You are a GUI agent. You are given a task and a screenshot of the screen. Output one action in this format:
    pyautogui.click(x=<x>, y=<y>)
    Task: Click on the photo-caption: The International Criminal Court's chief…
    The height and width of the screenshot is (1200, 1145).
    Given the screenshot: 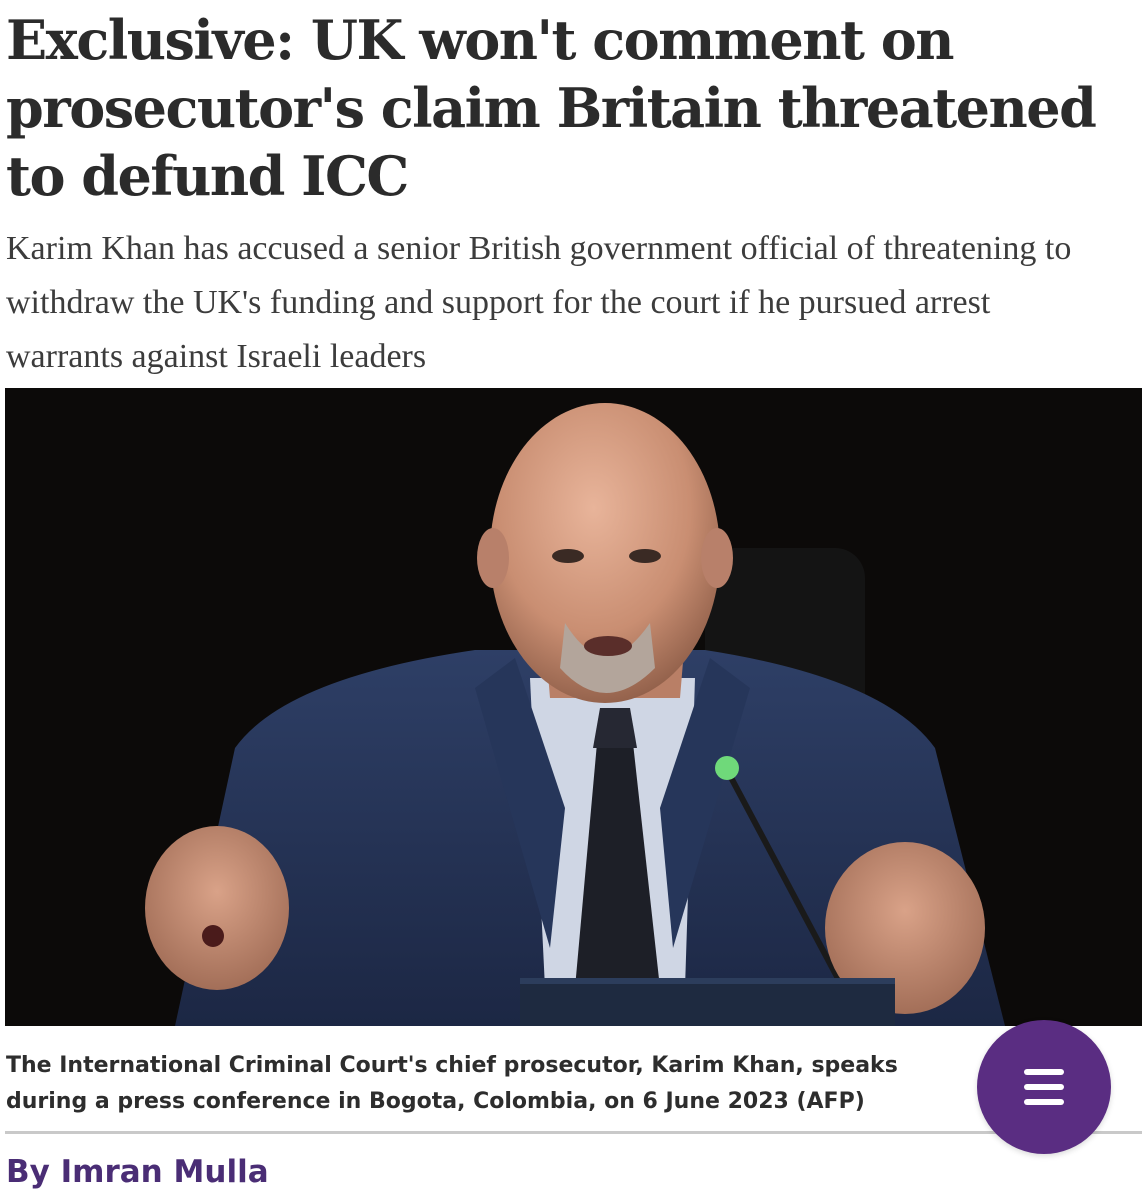 What is the action you would take?
    pyautogui.click(x=452, y=1083)
    